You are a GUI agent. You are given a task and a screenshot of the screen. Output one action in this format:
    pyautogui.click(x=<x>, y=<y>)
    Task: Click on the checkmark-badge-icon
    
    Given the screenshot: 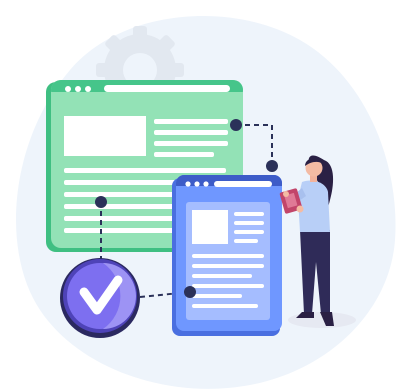 What is the action you would take?
    pyautogui.click(x=100, y=298)
    